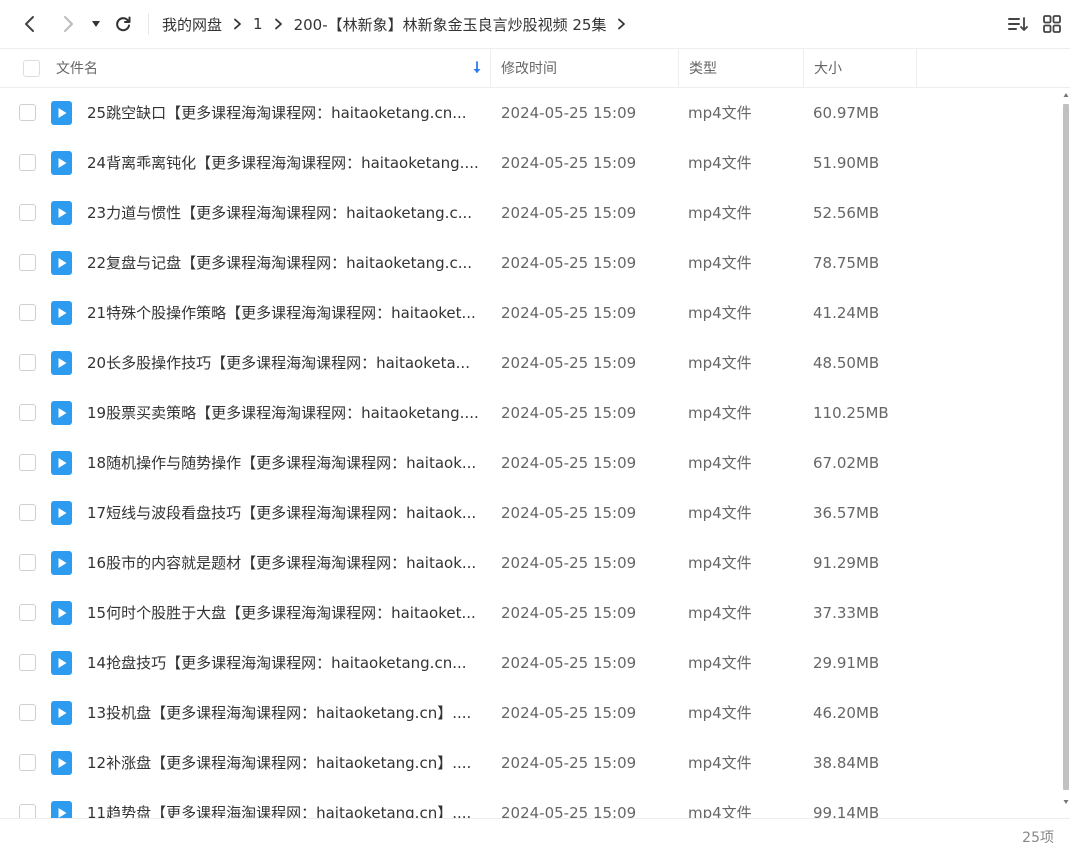 The image size is (1070, 849). I want to click on scroll-down-arrow-icon, so click(1066, 802).